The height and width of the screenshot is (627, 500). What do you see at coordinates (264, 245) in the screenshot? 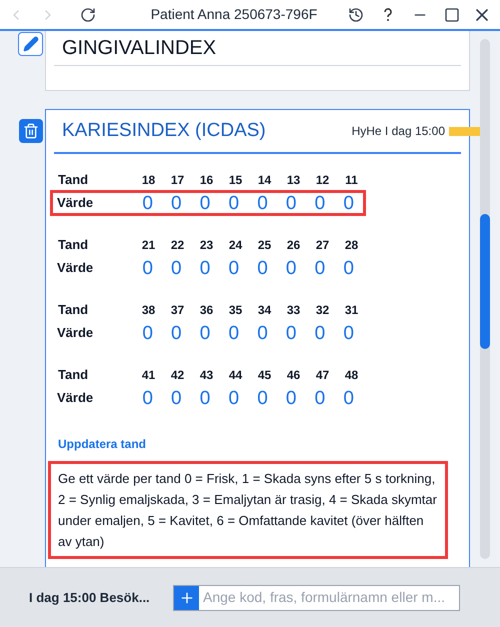
I see `tooth-number: 25` at bounding box center [264, 245].